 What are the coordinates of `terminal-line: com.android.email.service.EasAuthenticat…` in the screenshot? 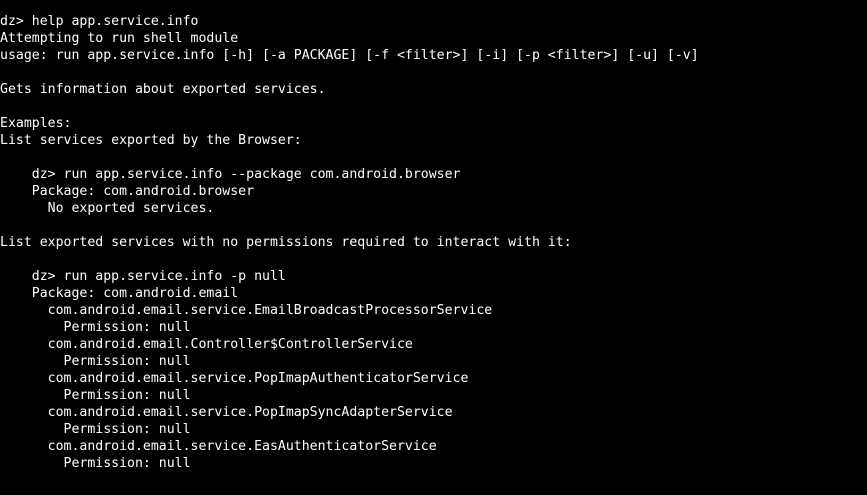 It's located at (218, 446).